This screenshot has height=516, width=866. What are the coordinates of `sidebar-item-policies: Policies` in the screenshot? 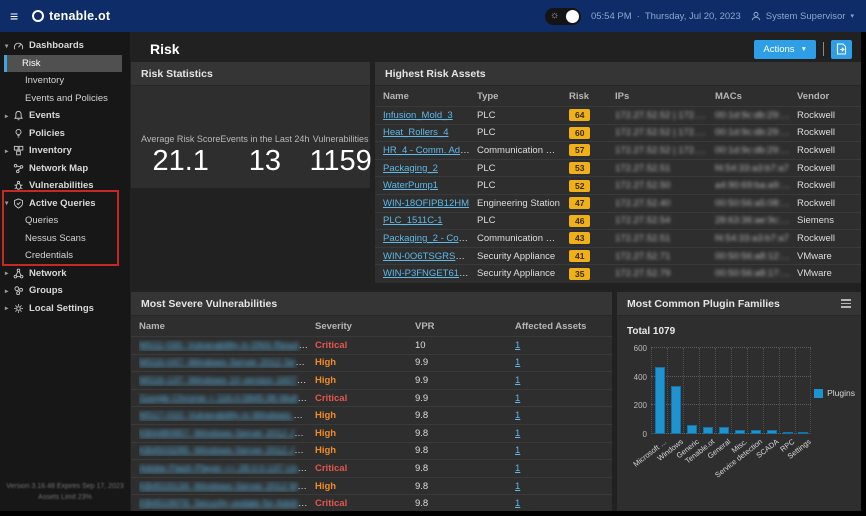 It's located at (65, 134).